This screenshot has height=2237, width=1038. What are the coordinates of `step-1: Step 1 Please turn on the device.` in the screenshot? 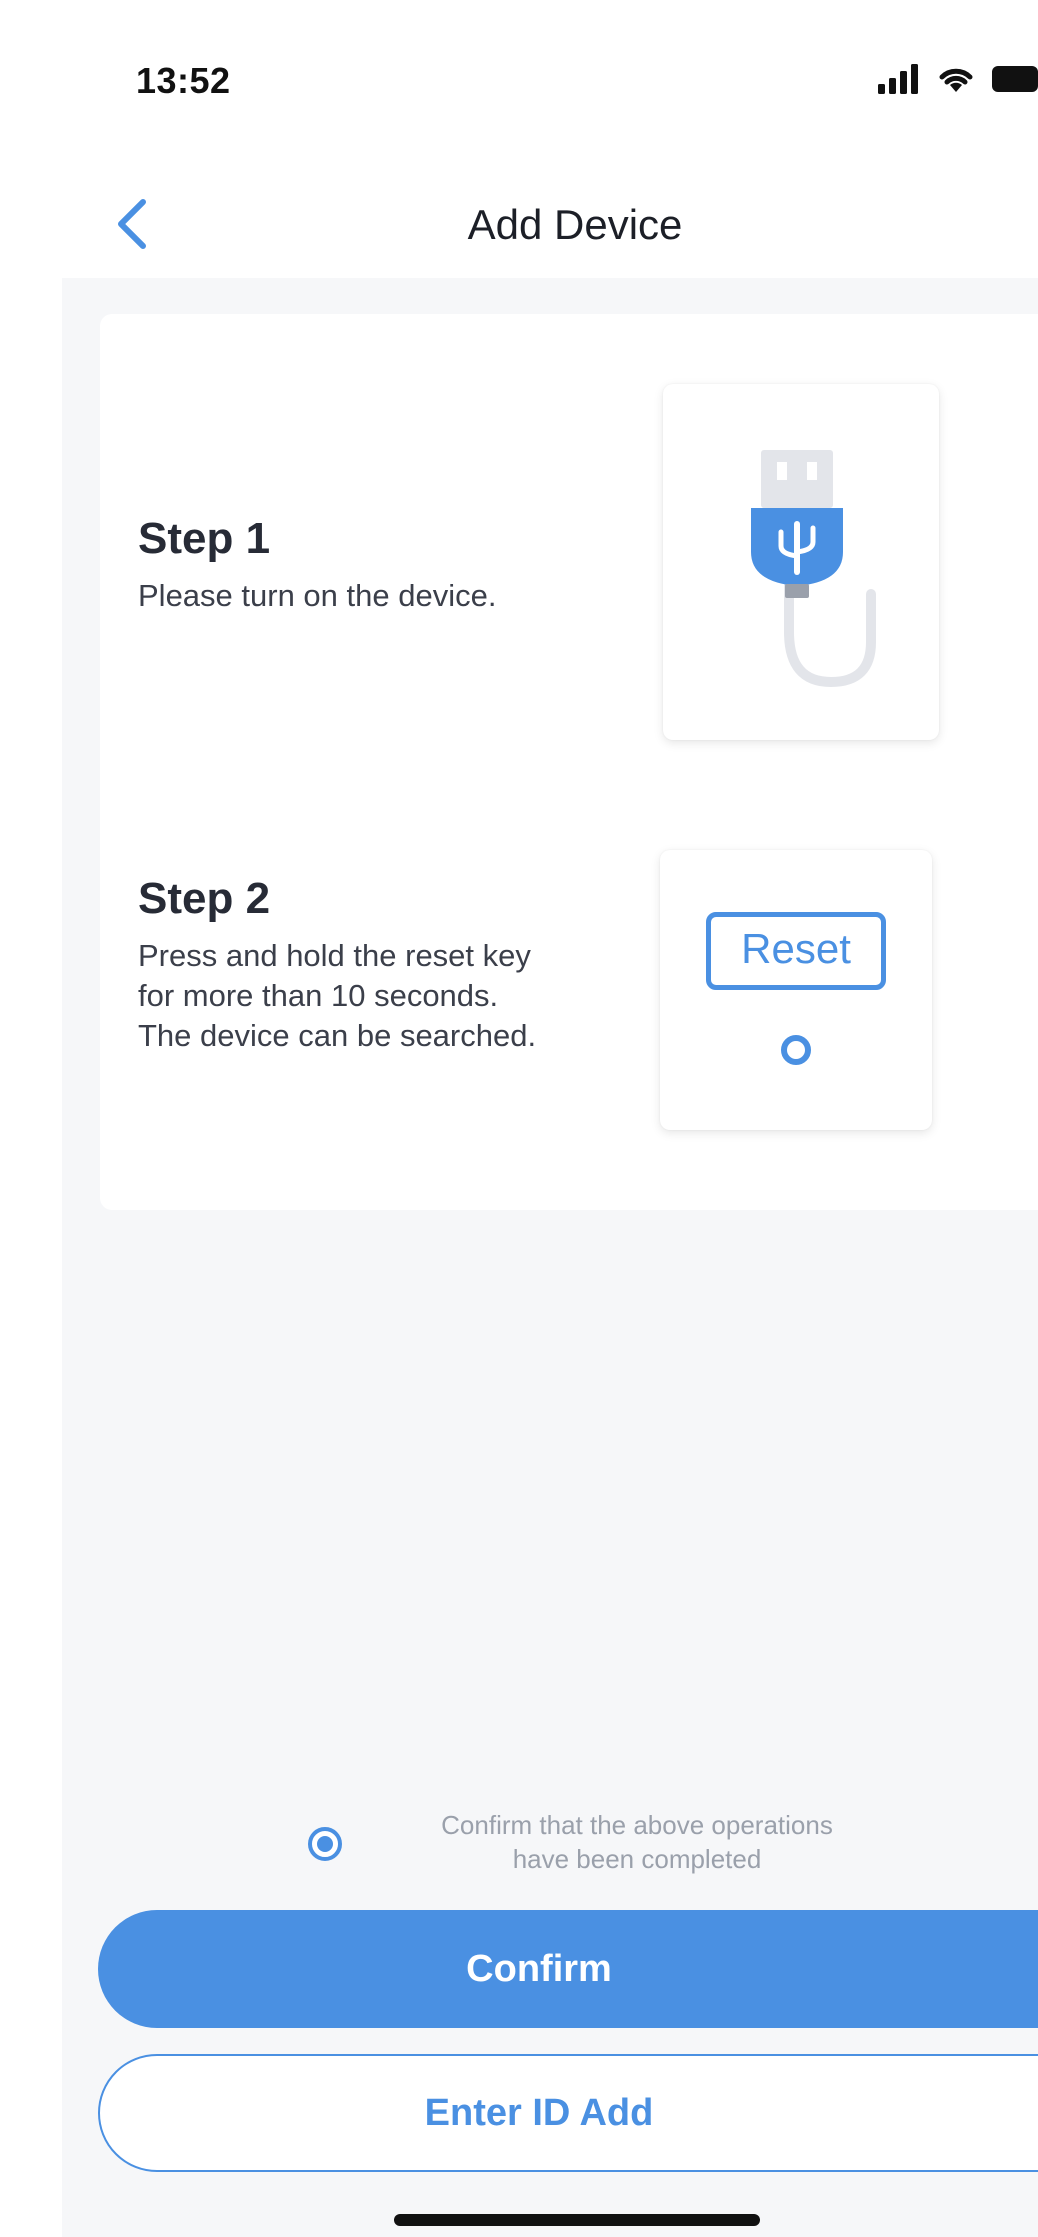 It's located at (348, 565).